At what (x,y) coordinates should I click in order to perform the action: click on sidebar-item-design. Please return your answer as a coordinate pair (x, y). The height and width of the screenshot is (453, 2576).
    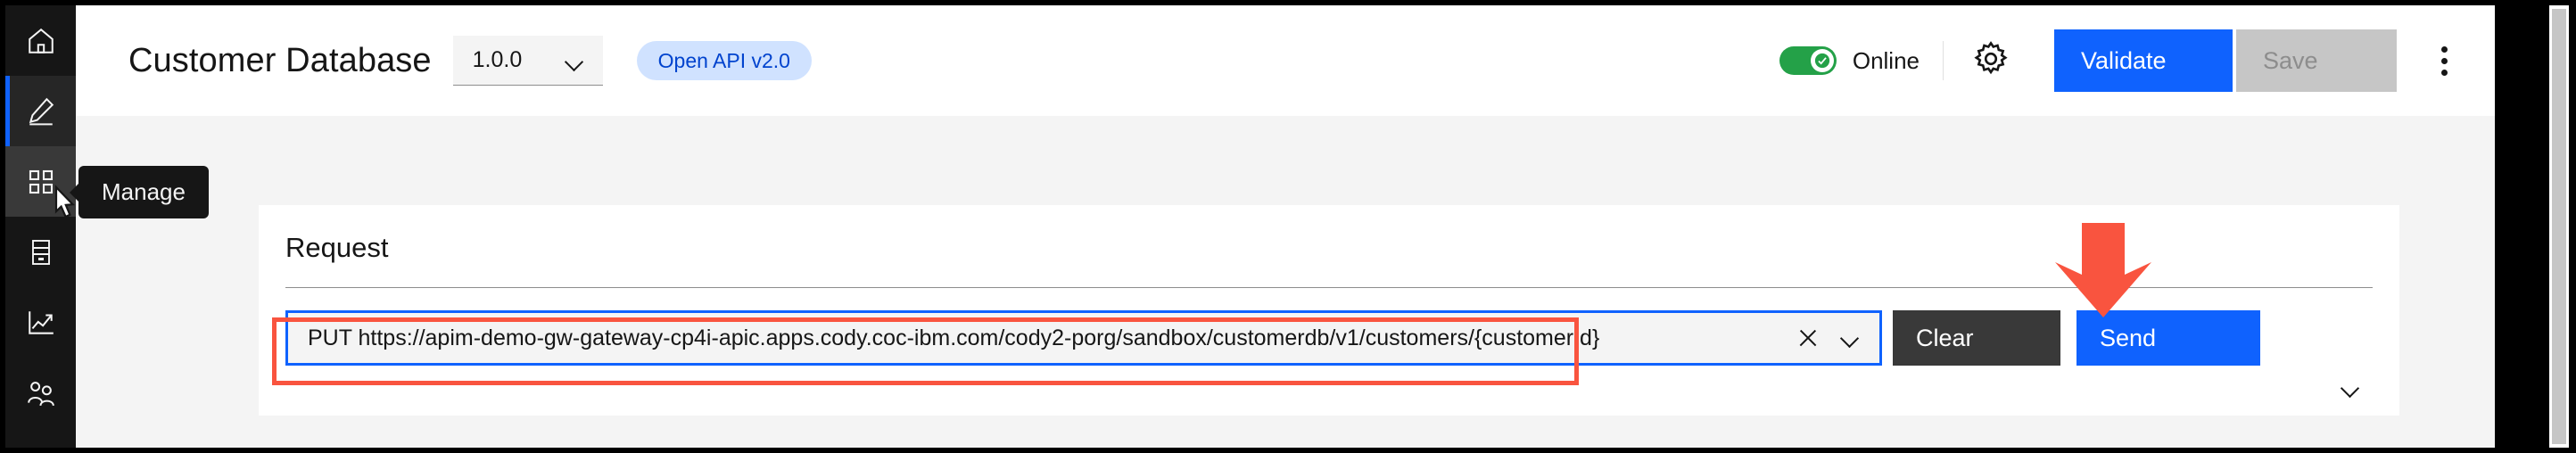
    Looking at the image, I should click on (40, 111).